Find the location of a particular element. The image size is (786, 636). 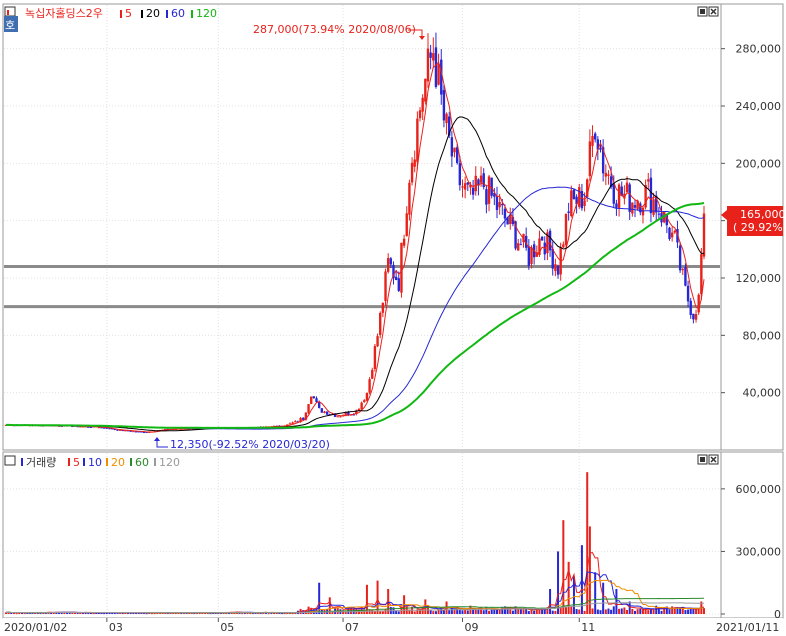

vma10-label: 10 is located at coordinates (95, 462).